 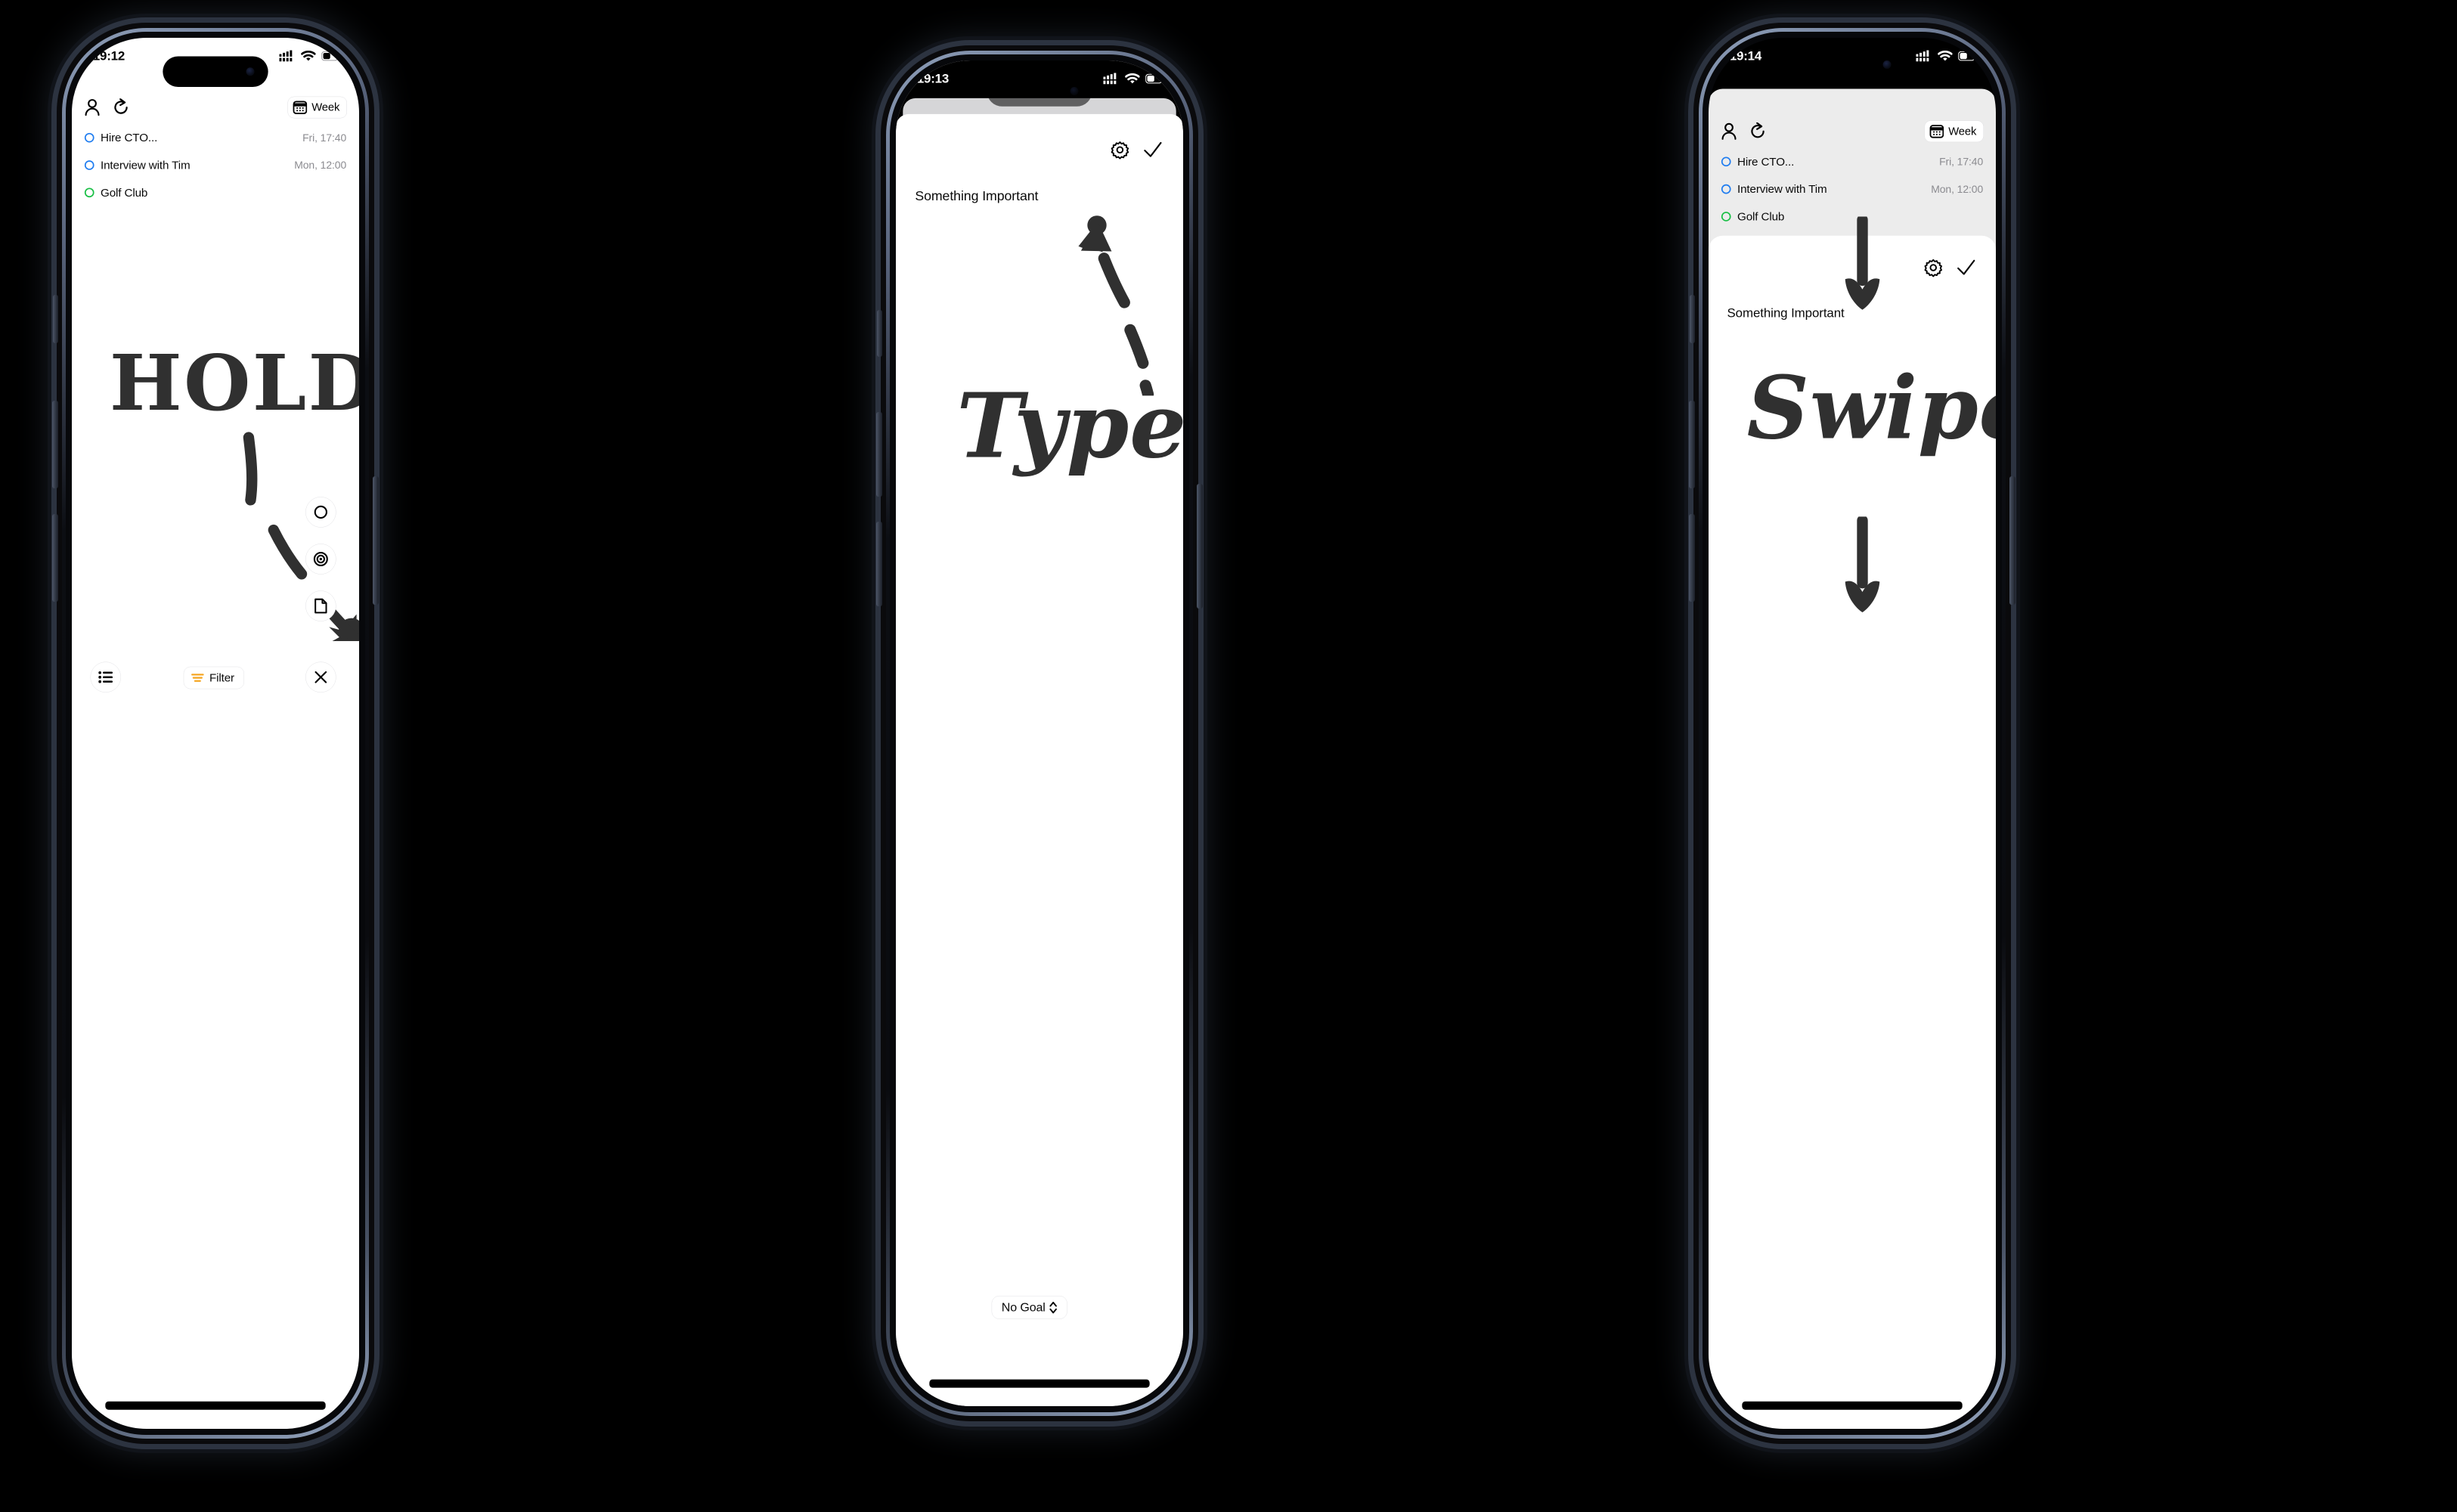 I want to click on list-view-button, so click(x=106, y=677).